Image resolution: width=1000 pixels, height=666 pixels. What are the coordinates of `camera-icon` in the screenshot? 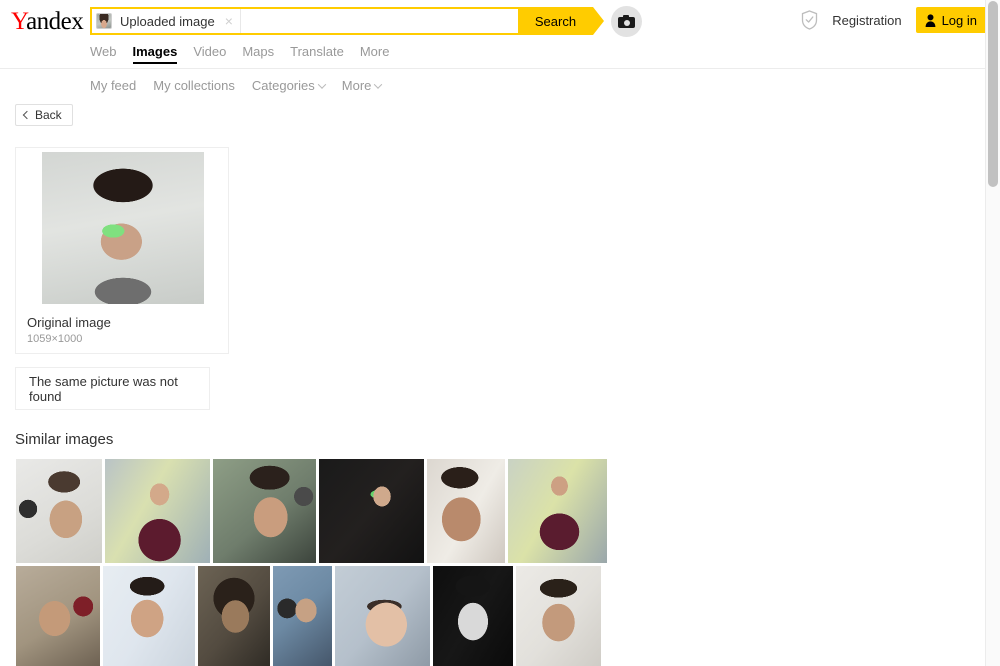 It's located at (626, 21).